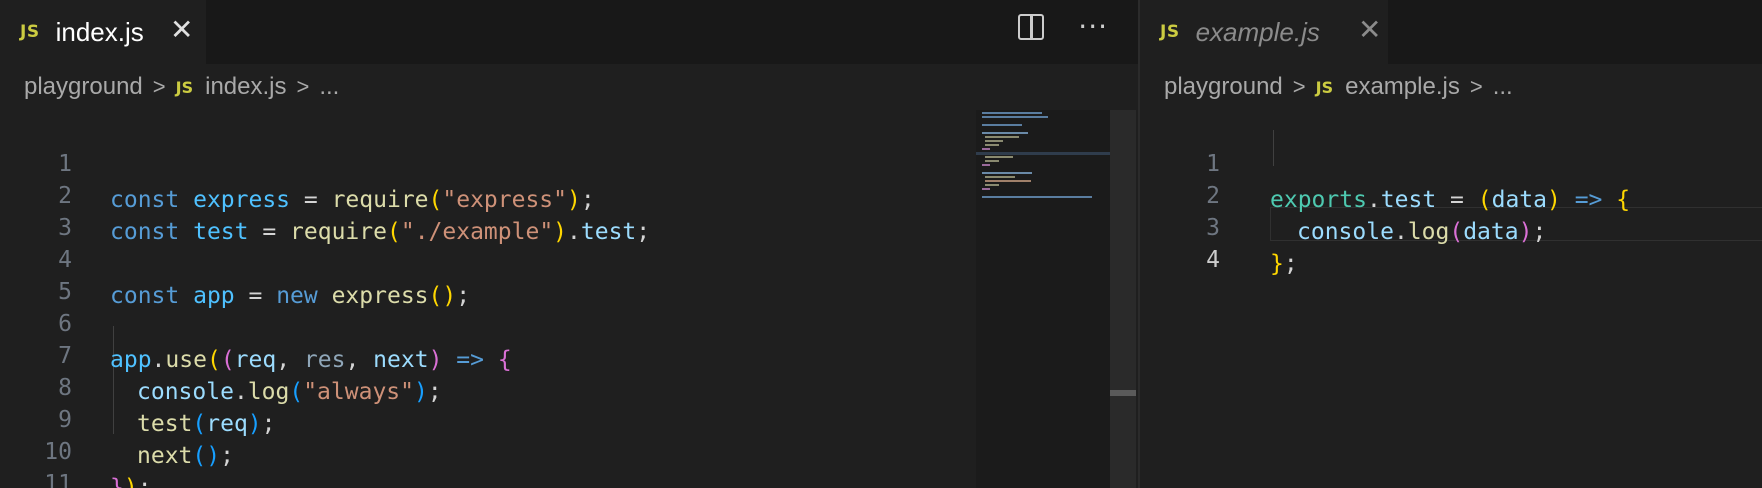 The height and width of the screenshot is (488, 1762). Describe the element at coordinates (297, 161) in the screenshot. I see `code-line: 1 const express = require("express");` at that location.